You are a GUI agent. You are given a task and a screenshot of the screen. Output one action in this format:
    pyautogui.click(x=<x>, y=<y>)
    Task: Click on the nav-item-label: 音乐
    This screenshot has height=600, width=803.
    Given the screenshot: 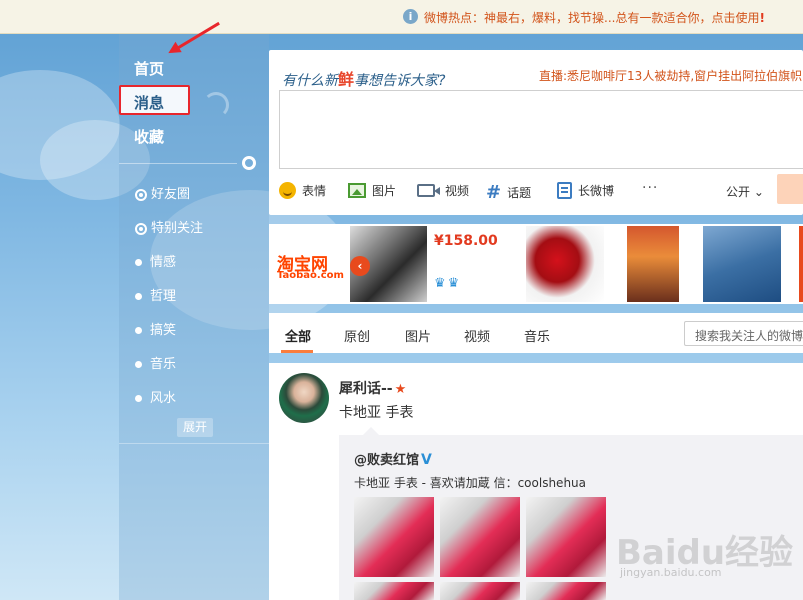 What is the action you would take?
    pyautogui.click(x=163, y=364)
    